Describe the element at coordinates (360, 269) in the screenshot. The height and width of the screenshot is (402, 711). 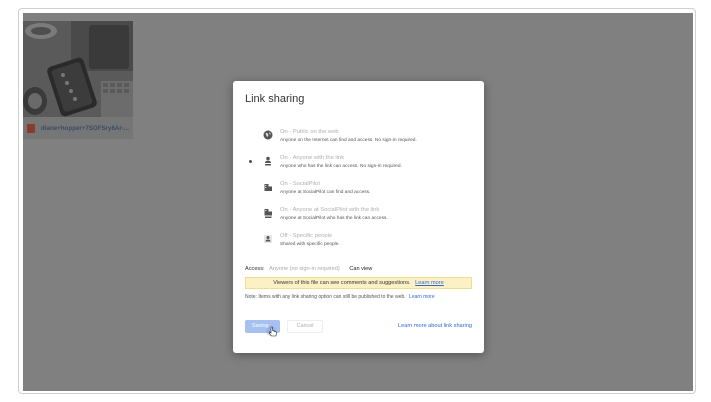
I see `permission-dropdown: Can view` at that location.